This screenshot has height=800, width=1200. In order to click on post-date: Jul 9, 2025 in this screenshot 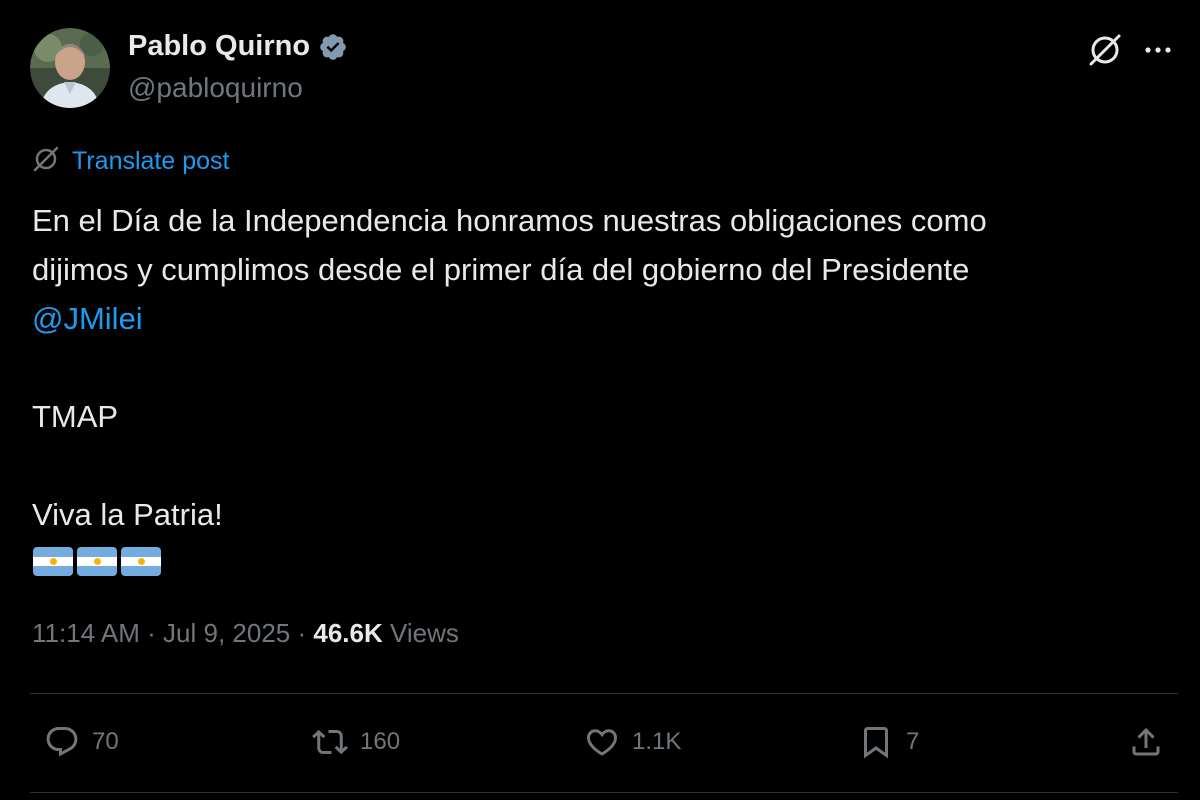, I will do `click(226, 633)`.